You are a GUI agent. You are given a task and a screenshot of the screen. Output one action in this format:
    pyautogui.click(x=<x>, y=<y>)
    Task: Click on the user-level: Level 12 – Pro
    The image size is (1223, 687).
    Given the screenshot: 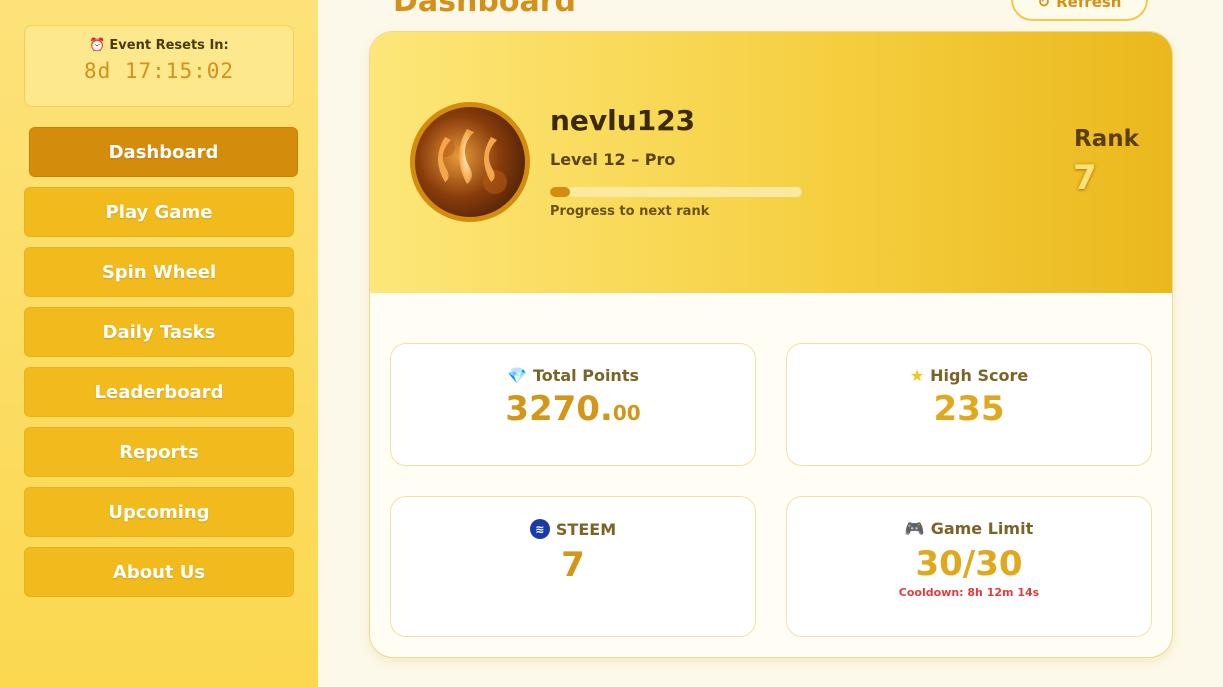 What is the action you would take?
    pyautogui.click(x=613, y=159)
    